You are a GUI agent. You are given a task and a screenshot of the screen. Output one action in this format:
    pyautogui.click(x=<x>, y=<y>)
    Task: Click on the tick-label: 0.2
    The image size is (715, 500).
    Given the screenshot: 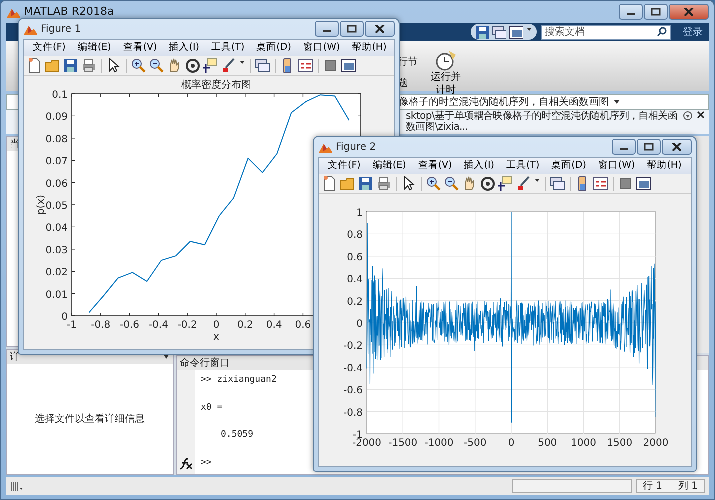 What is the action you would take?
    pyautogui.click(x=355, y=302)
    